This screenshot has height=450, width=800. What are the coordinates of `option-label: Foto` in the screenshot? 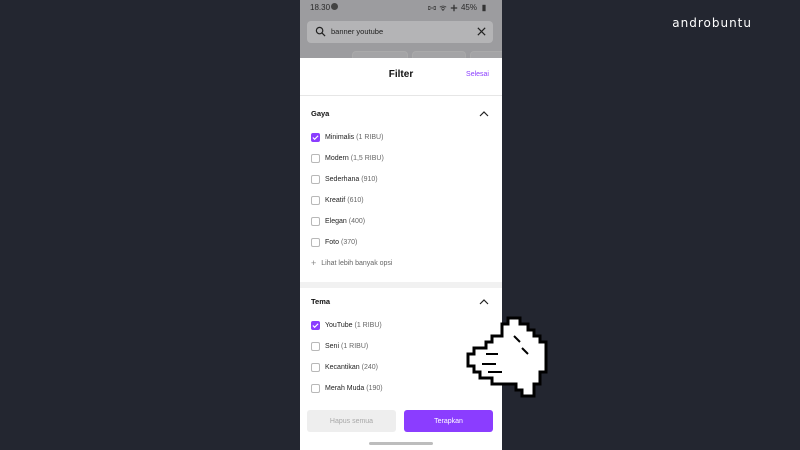 It's located at (332, 242).